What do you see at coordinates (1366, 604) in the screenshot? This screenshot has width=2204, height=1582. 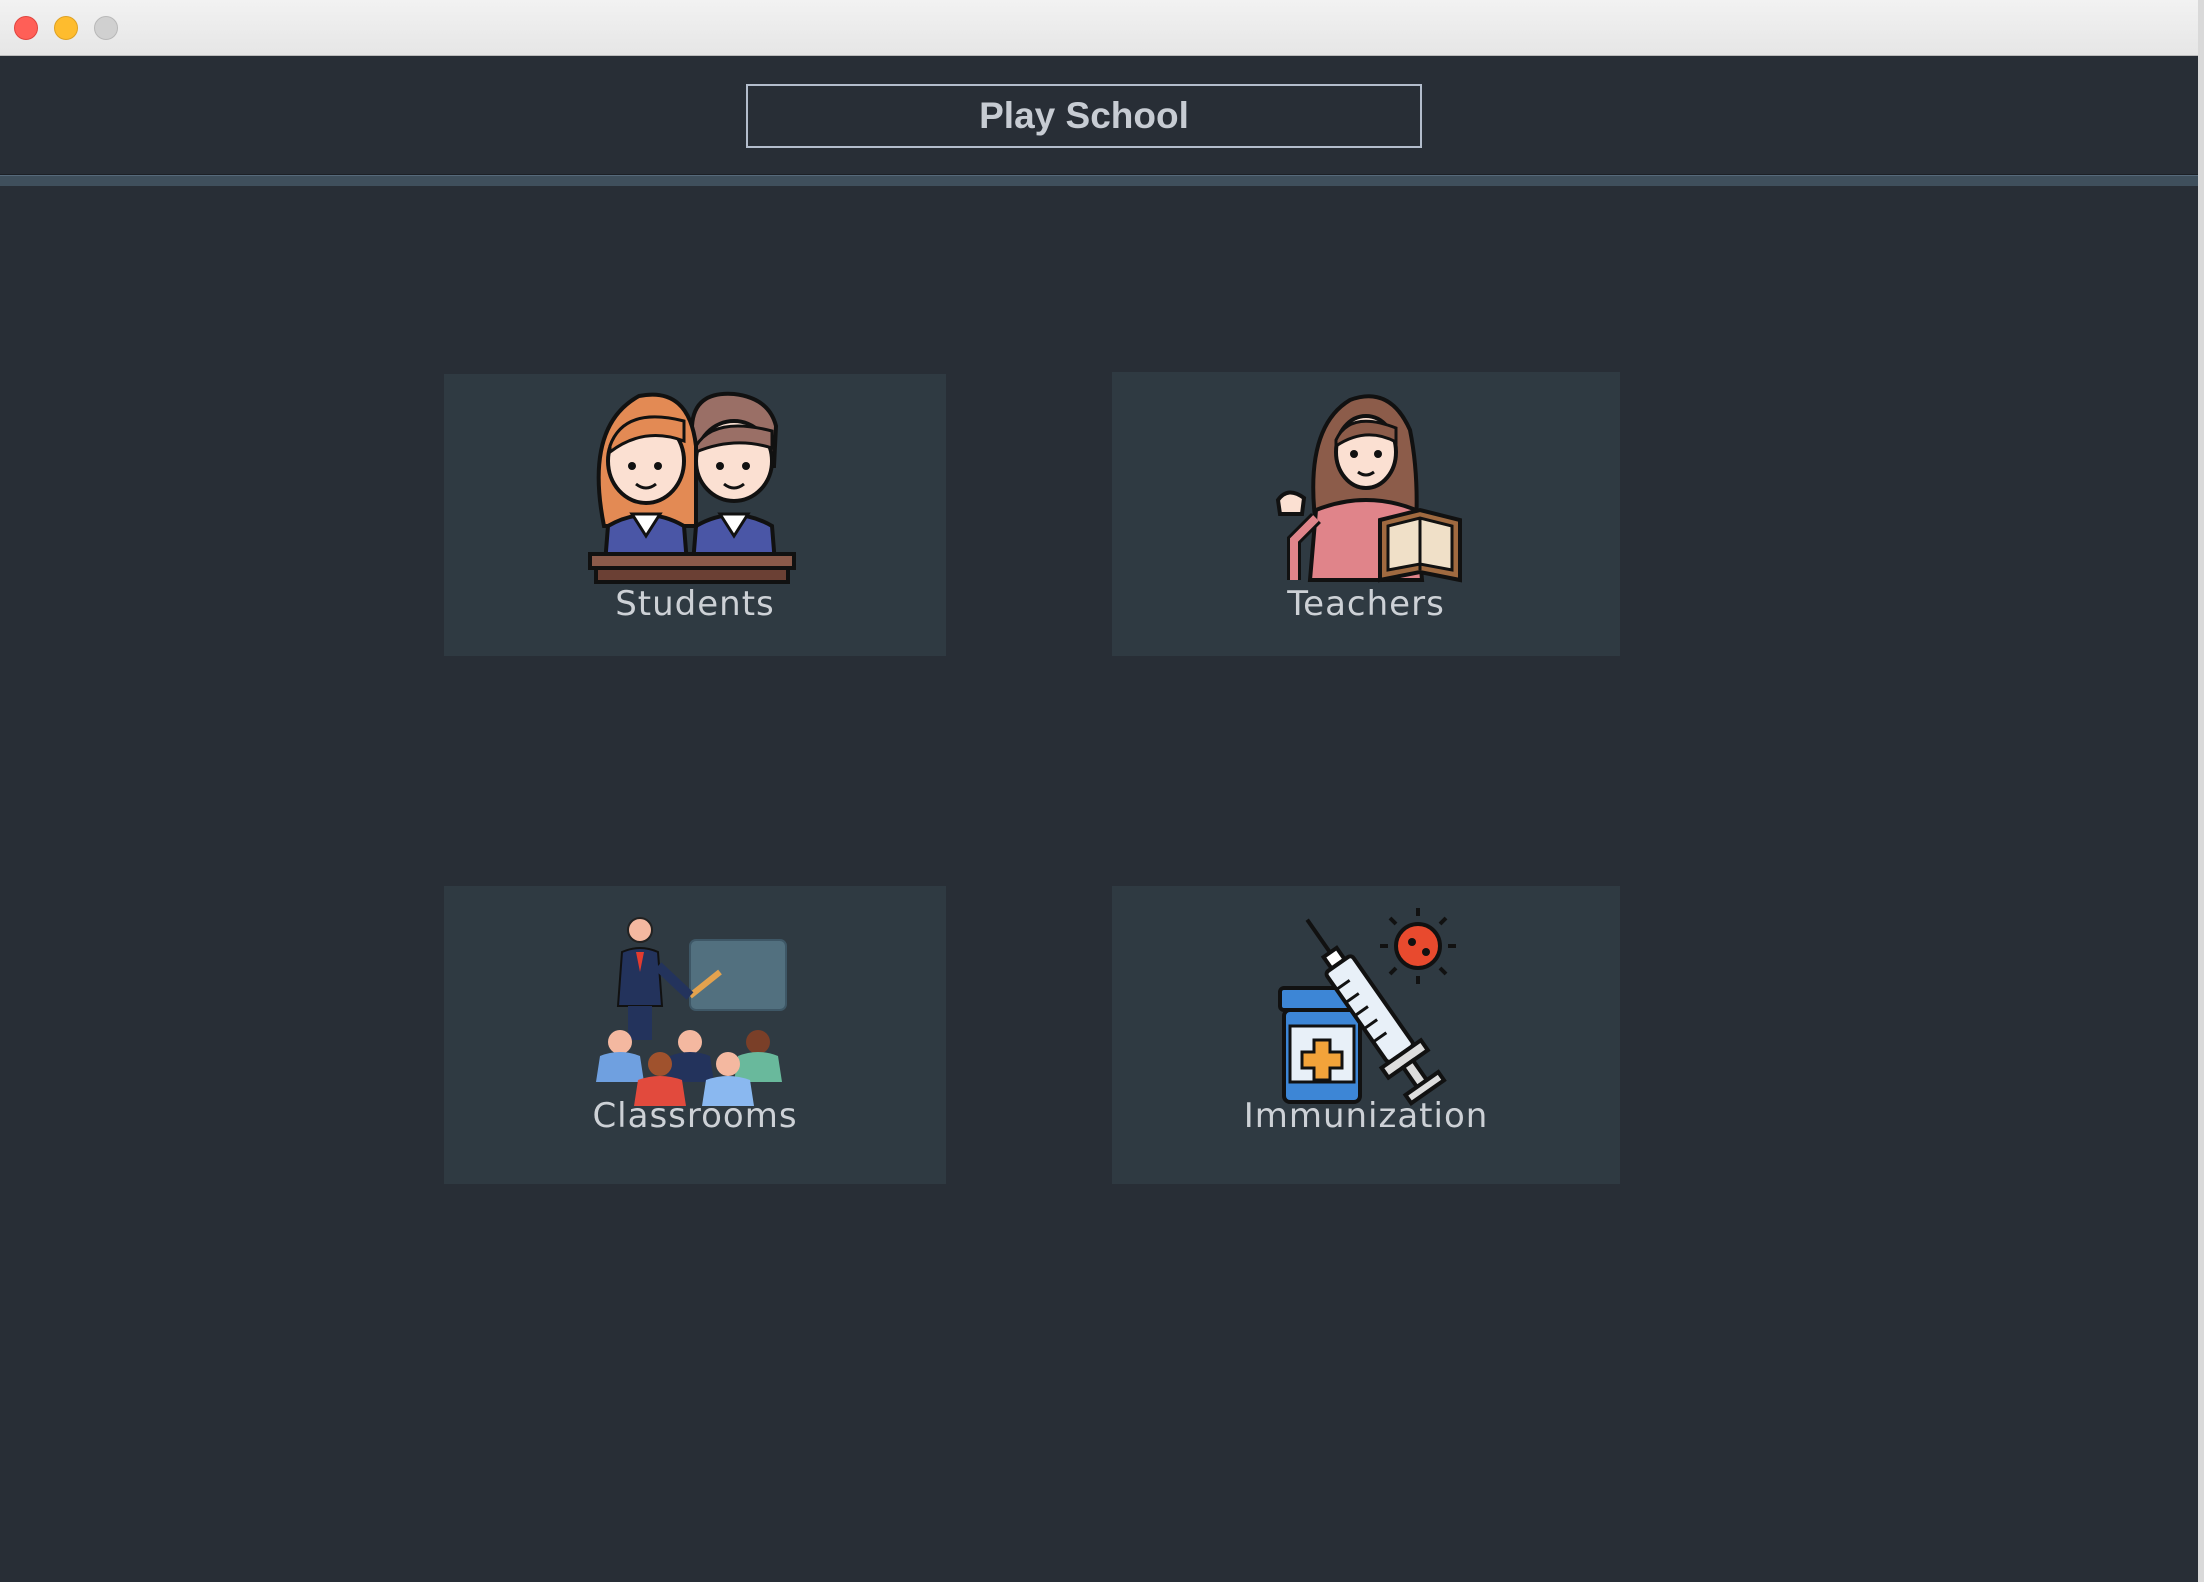 I see `teachers-label: Teachers` at bounding box center [1366, 604].